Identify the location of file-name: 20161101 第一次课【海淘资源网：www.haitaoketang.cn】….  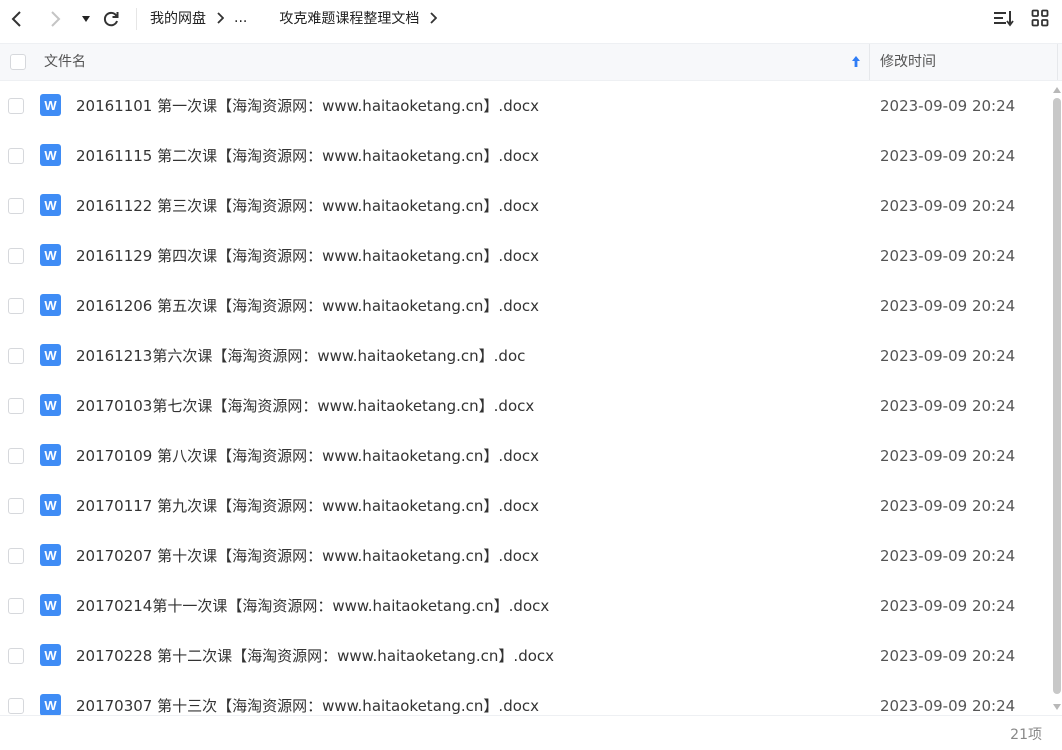
(307, 106).